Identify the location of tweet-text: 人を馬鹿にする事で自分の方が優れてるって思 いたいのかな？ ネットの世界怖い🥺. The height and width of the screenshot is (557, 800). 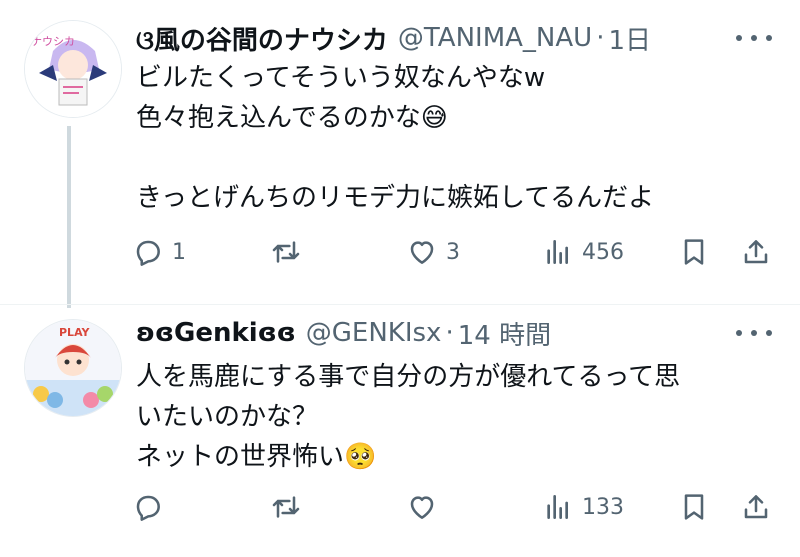
(408, 417).